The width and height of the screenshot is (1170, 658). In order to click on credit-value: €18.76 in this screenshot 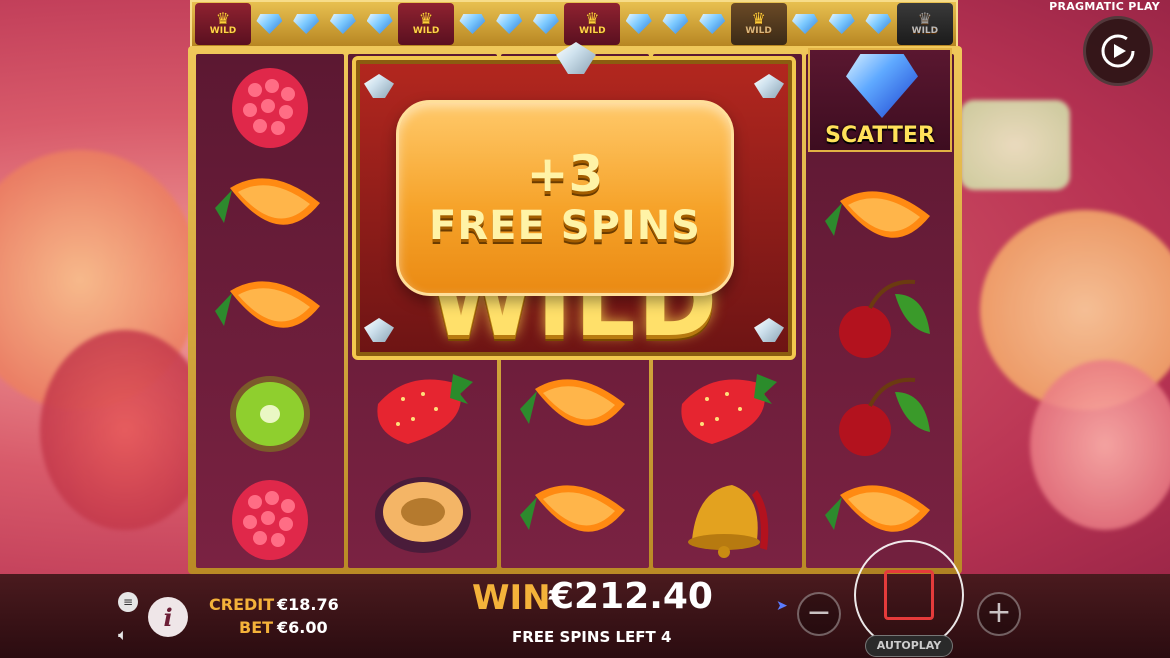, I will do `click(308, 604)`.